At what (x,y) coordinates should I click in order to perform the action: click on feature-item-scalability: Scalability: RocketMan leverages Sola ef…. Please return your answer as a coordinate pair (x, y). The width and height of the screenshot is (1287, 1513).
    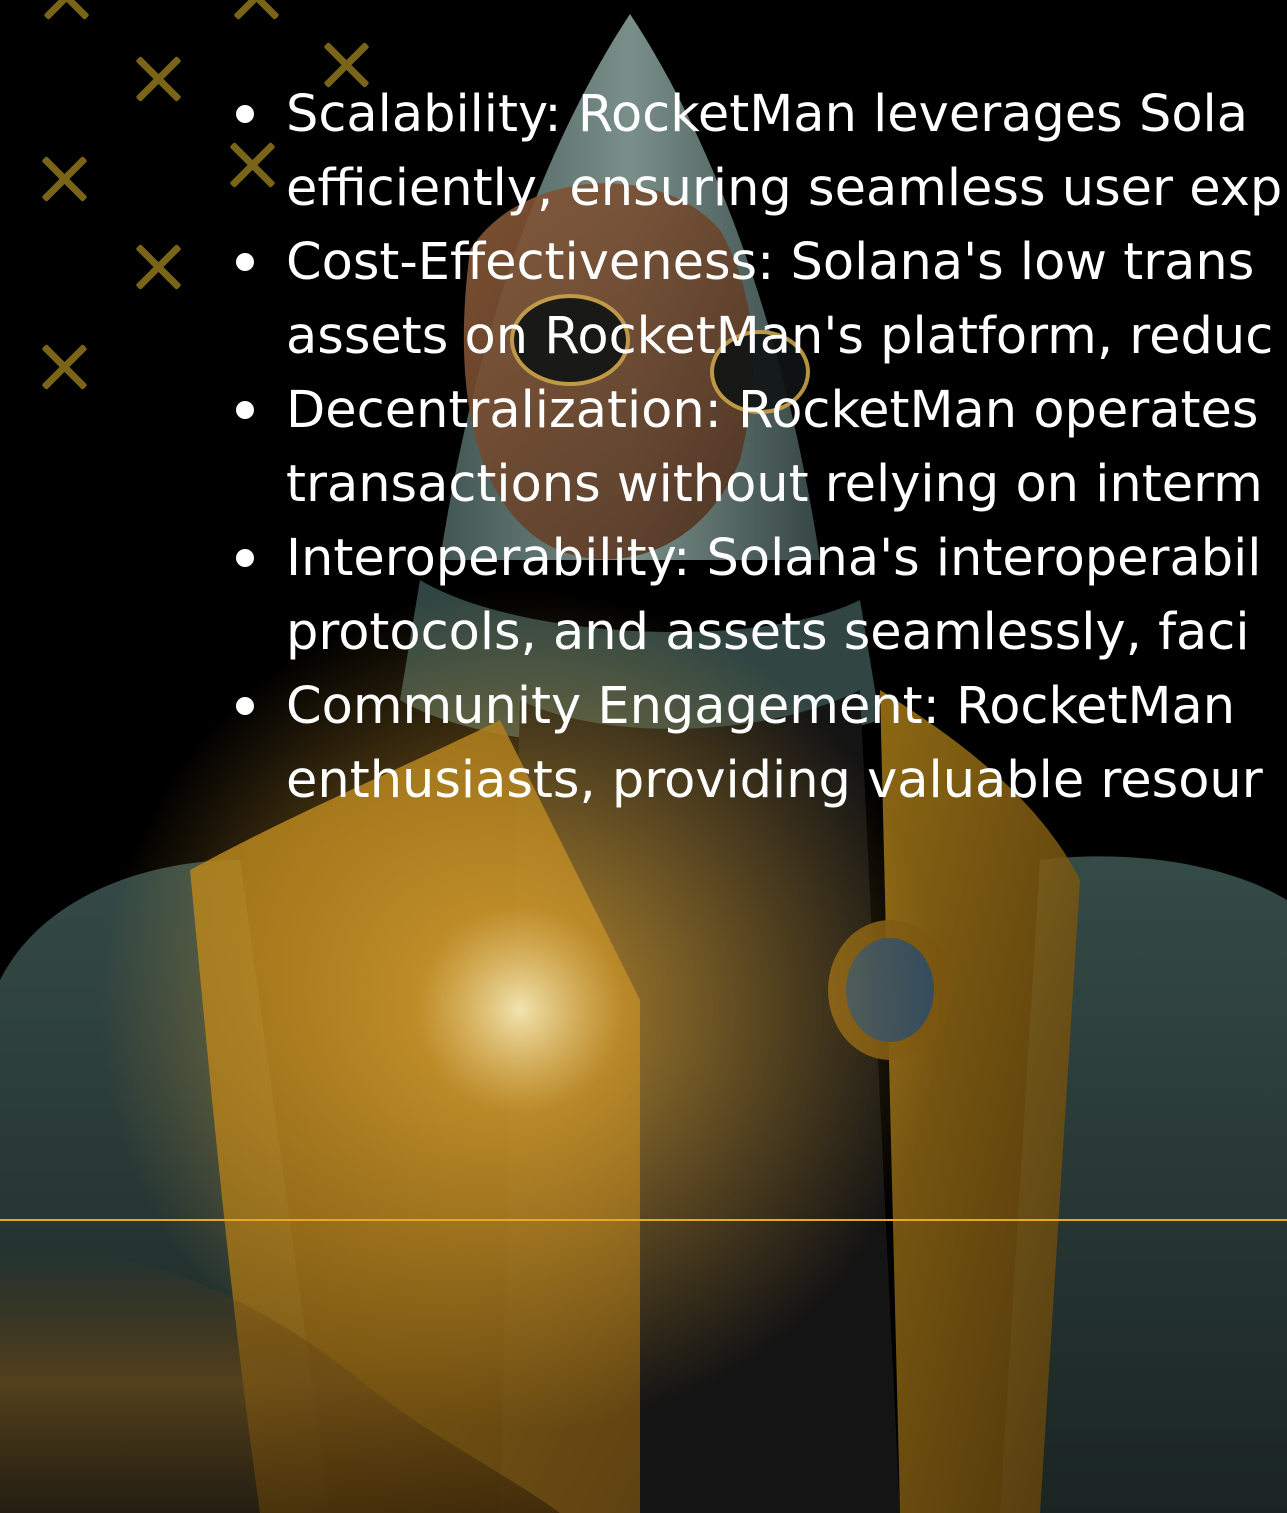
    Looking at the image, I should click on (758, 152).